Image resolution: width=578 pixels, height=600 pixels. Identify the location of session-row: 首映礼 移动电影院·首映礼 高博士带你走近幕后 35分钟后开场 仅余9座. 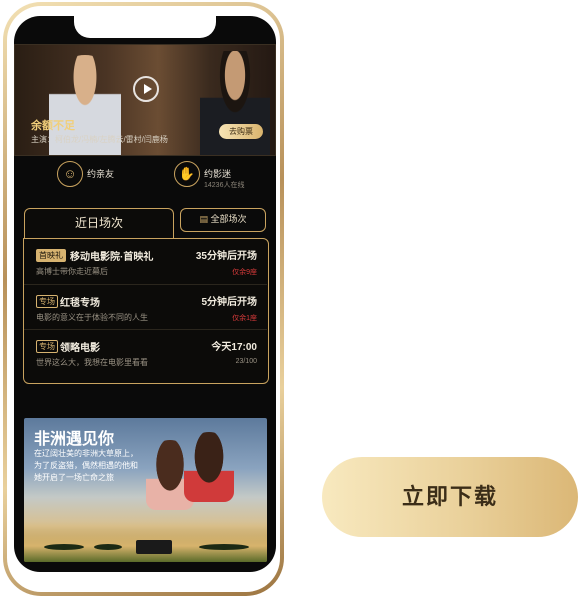
(145, 261).